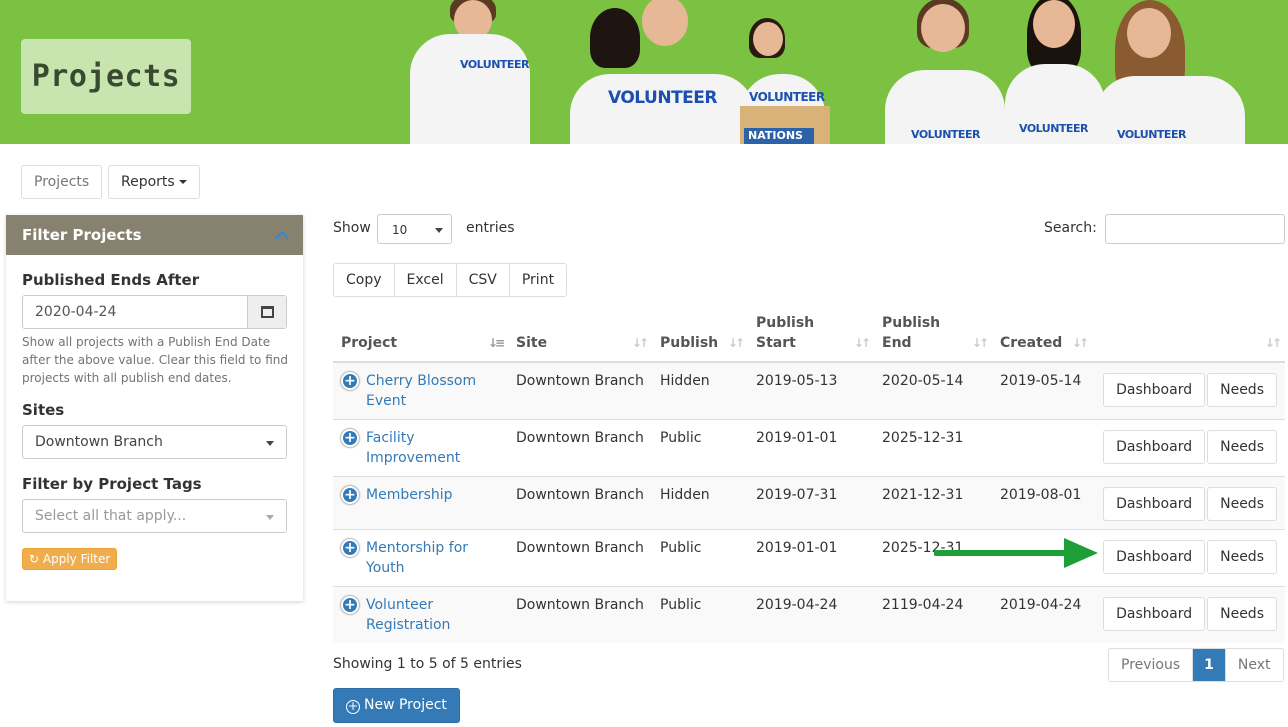 The image size is (1288, 727). I want to click on annotation-arrow-icon, so click(1016, 553).